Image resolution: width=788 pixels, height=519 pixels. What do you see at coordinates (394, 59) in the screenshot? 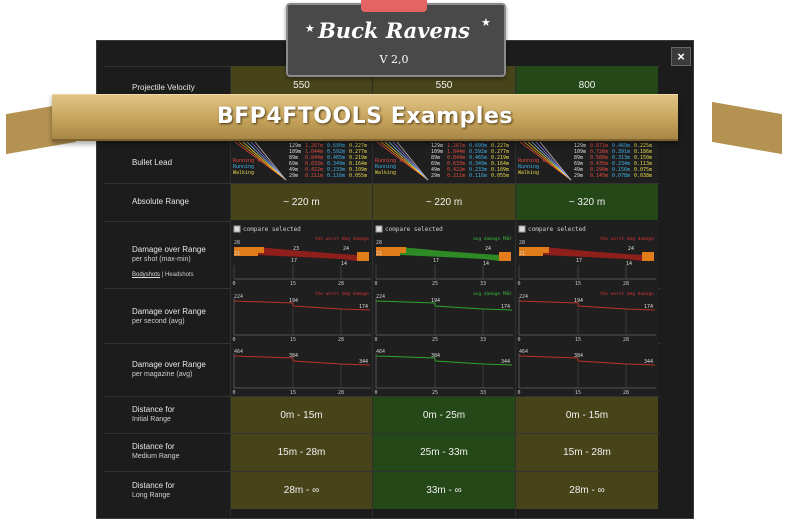
I see `app-version: V 2,0` at bounding box center [394, 59].